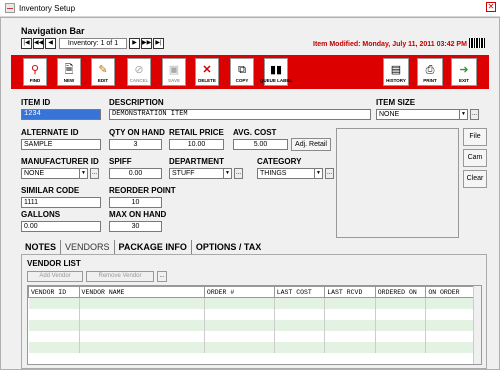 Image resolution: width=500 pixels, height=370 pixels. I want to click on print-button: ⎙ PRINT, so click(430, 72).